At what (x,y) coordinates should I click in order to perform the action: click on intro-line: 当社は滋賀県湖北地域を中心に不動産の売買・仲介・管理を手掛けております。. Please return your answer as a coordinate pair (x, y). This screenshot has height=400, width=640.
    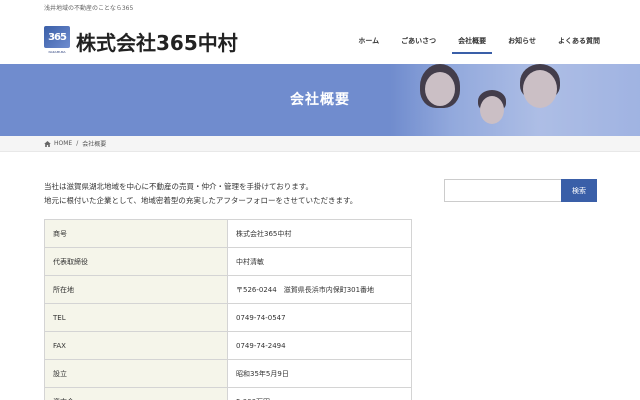
    Looking at the image, I should click on (179, 186).